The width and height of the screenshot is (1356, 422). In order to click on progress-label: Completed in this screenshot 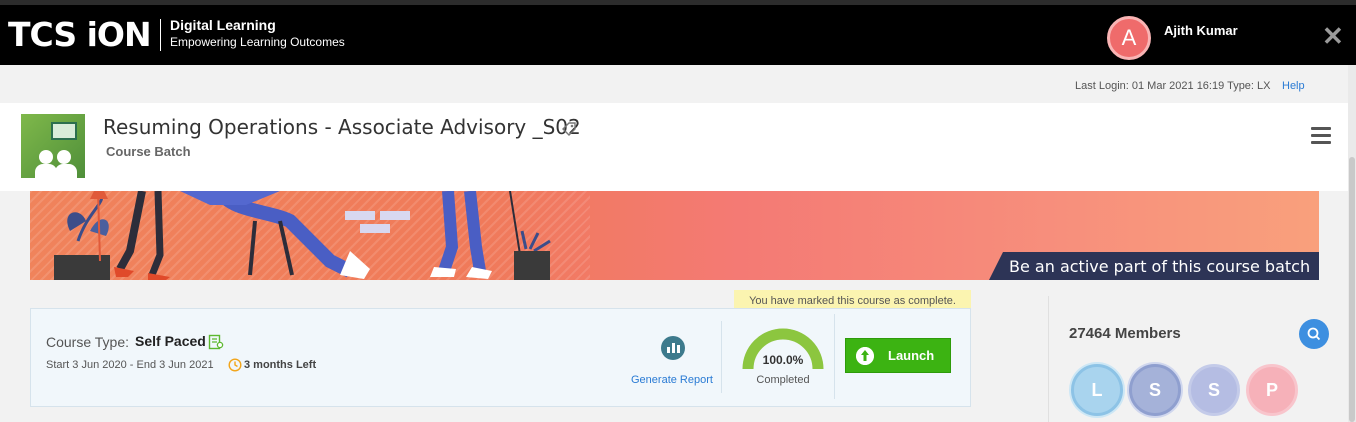, I will do `click(783, 380)`.